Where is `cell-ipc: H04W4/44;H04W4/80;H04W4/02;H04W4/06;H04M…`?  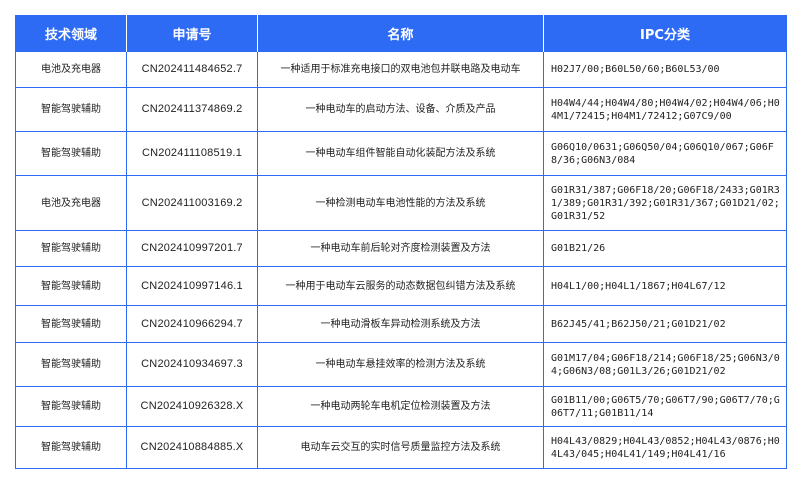 cell-ipc: H04W4/44;H04W4/80;H04W4/02;H04W4/06;H04M… is located at coordinates (665, 109).